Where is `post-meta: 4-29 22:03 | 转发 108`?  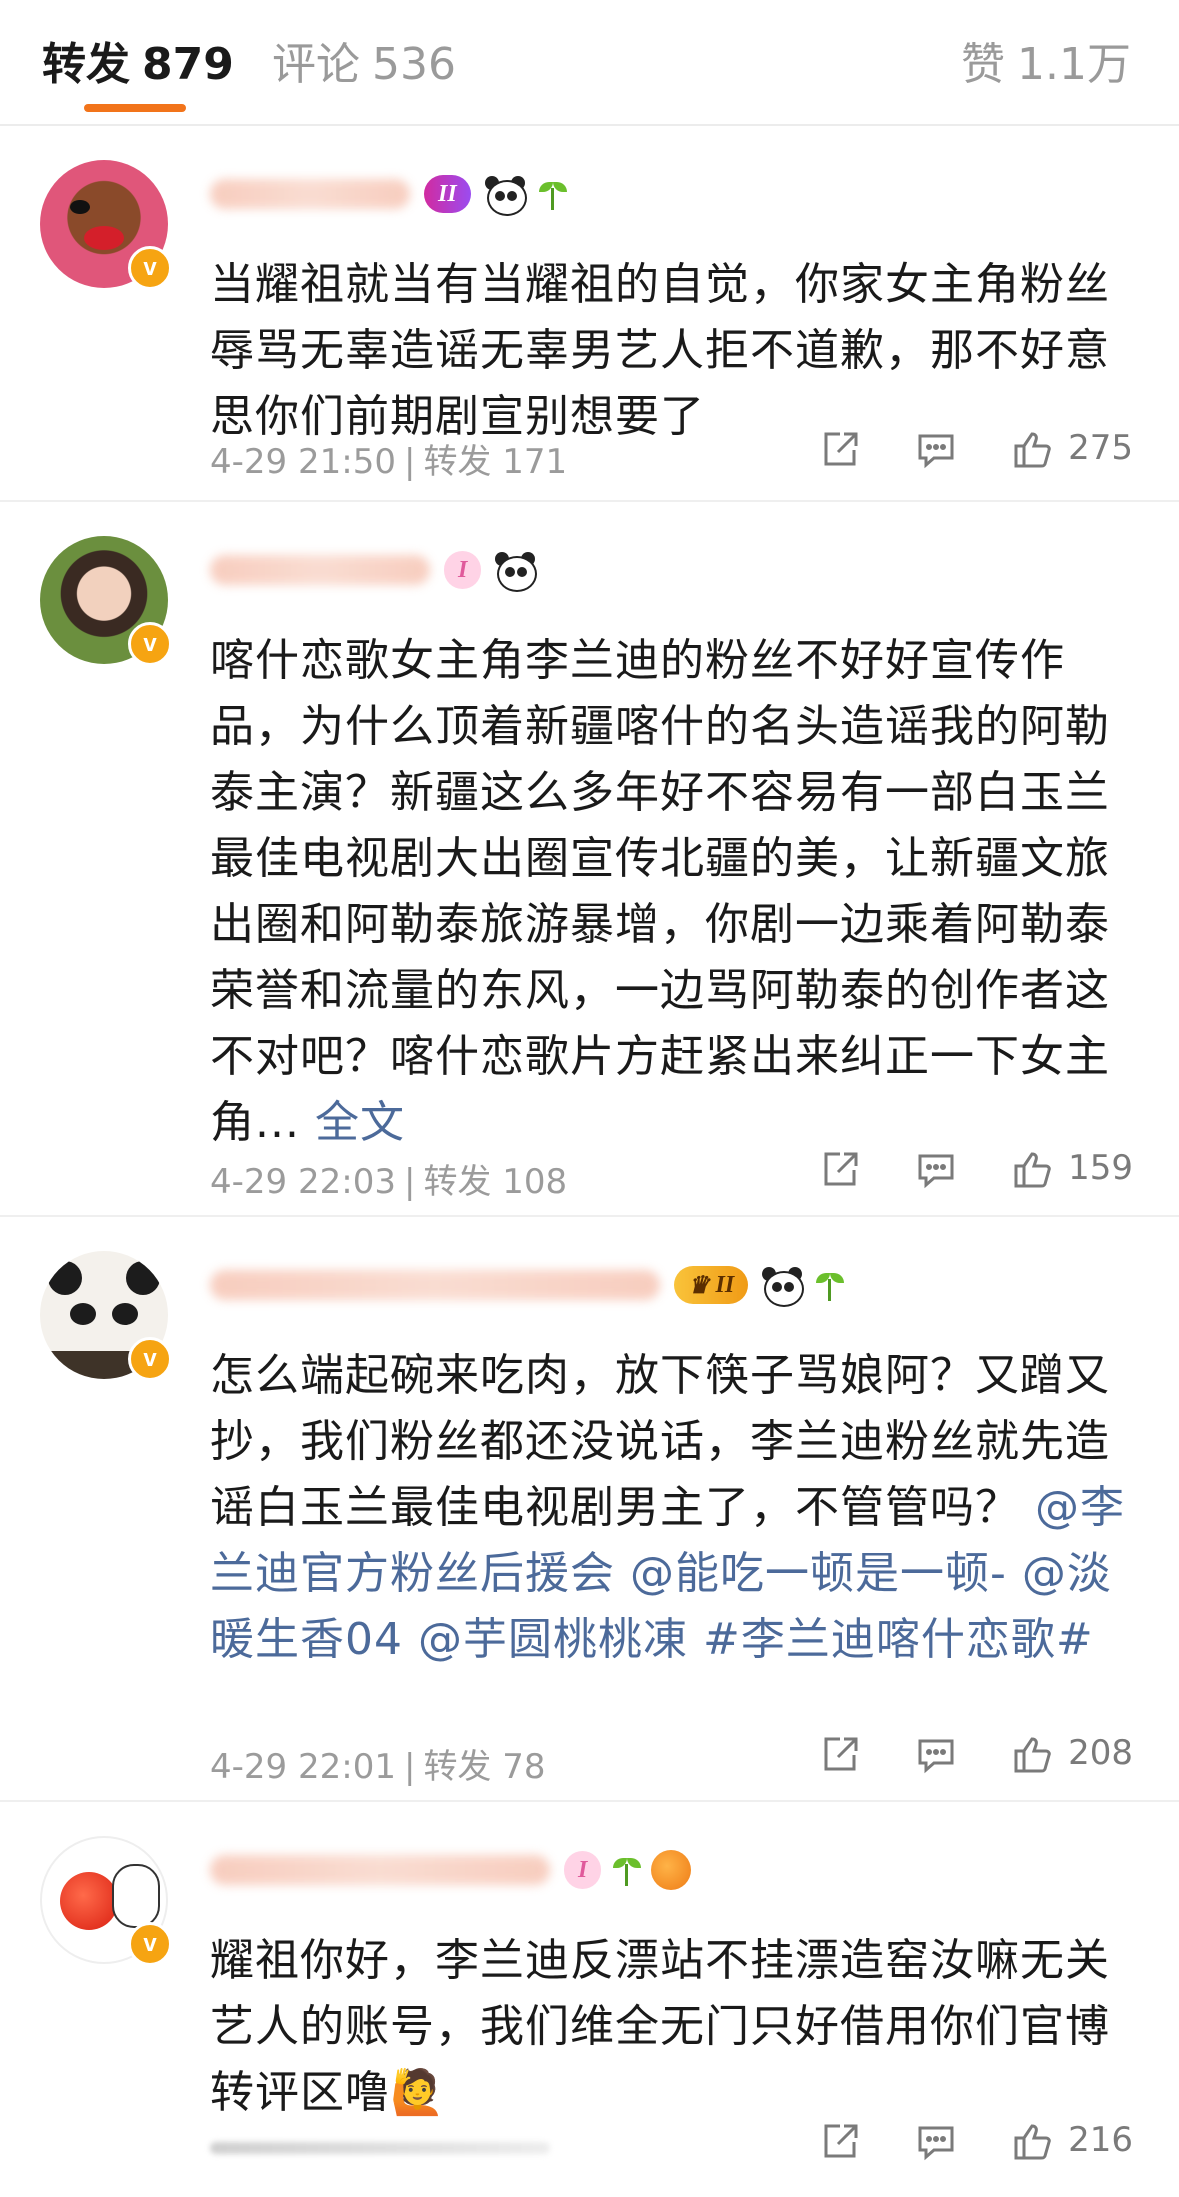 post-meta: 4-29 22:03 | 转发 108 is located at coordinates (389, 1182).